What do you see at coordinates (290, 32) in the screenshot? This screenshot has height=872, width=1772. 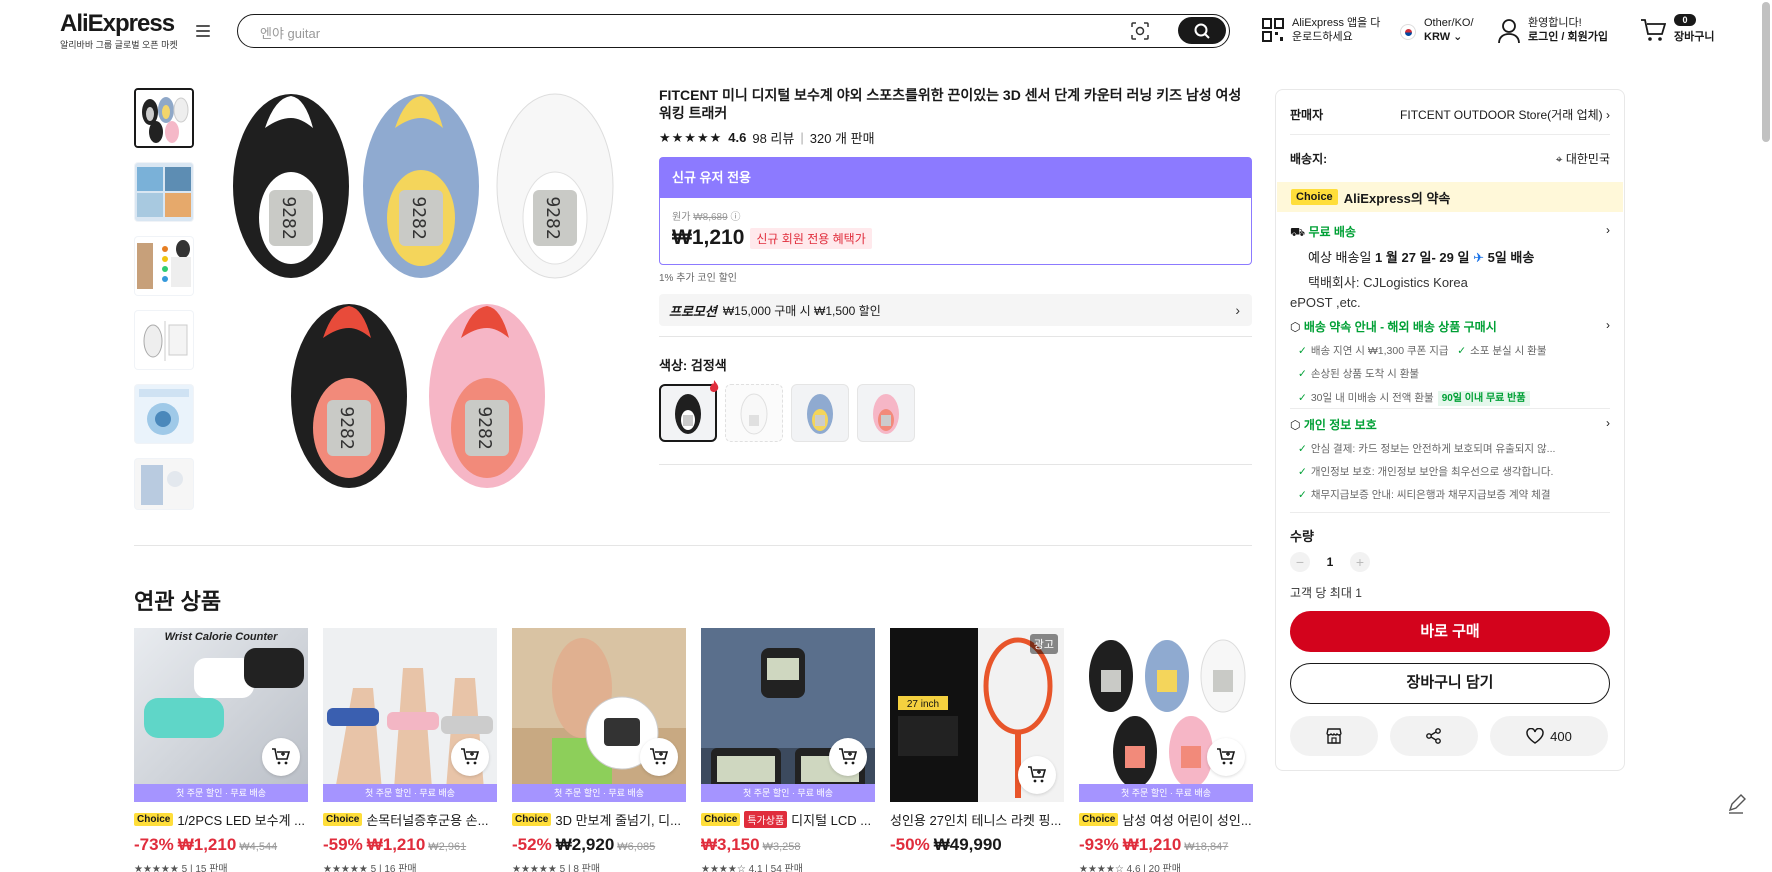 I see `search-input: 엔야 guitar` at bounding box center [290, 32].